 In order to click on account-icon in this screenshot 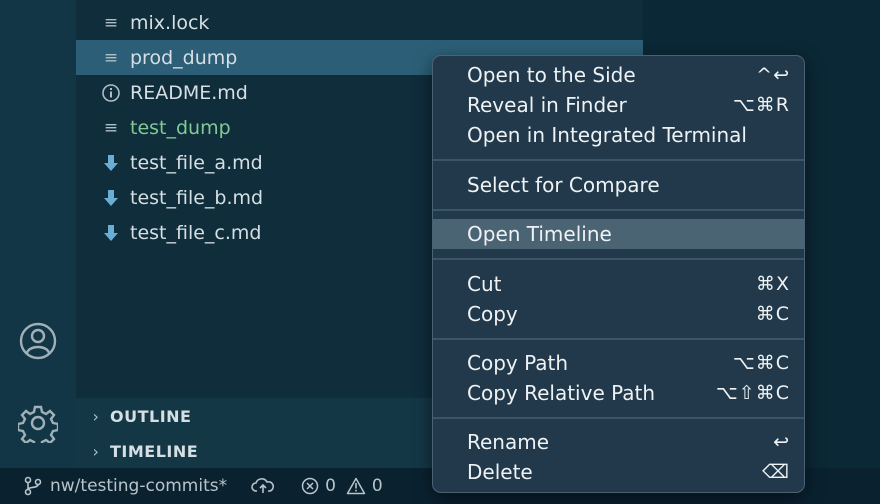, I will do `click(38, 341)`.